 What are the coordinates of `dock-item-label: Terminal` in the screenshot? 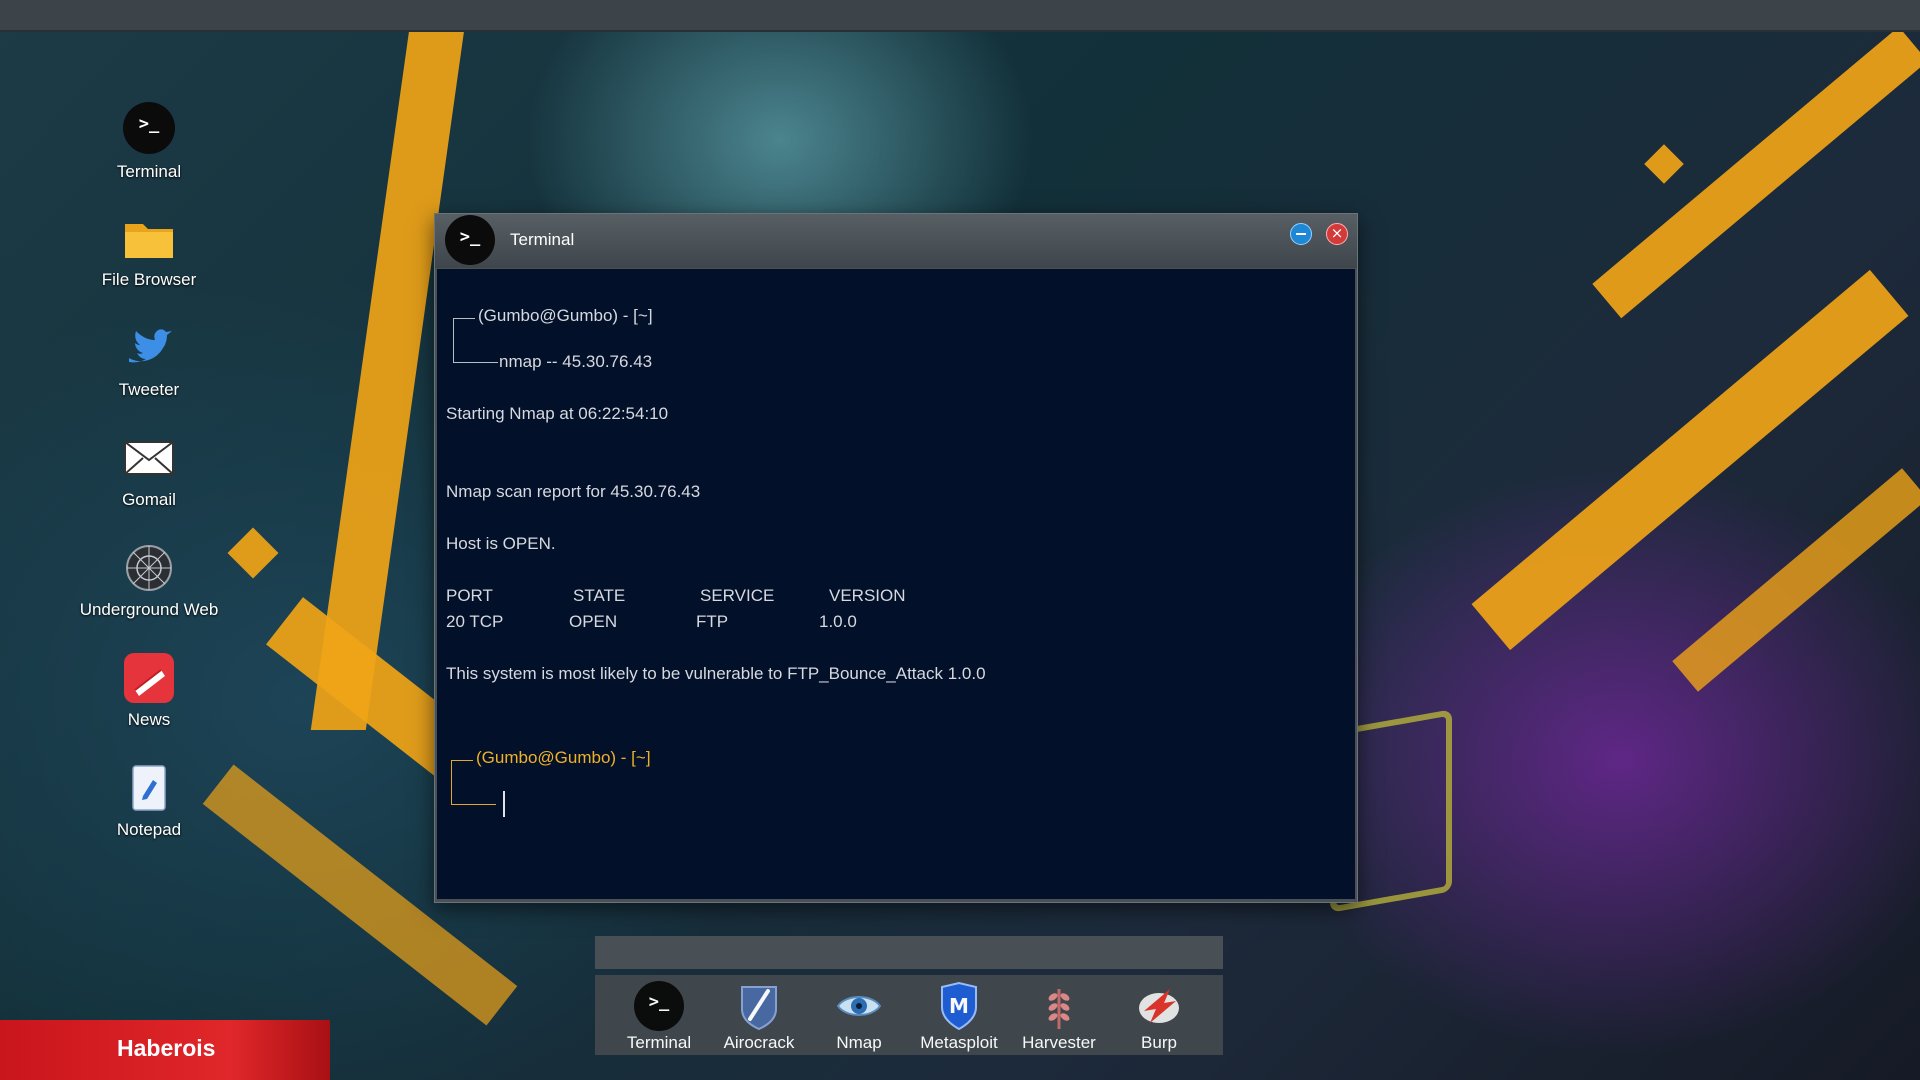 It's located at (659, 1042).